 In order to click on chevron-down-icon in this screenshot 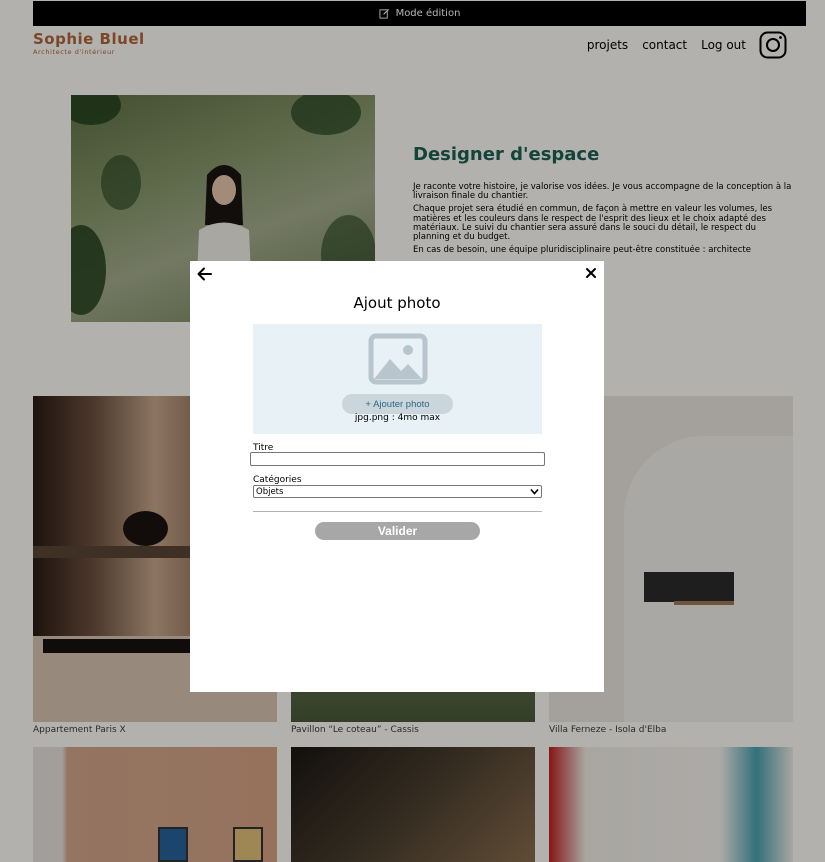, I will do `click(534, 491)`.